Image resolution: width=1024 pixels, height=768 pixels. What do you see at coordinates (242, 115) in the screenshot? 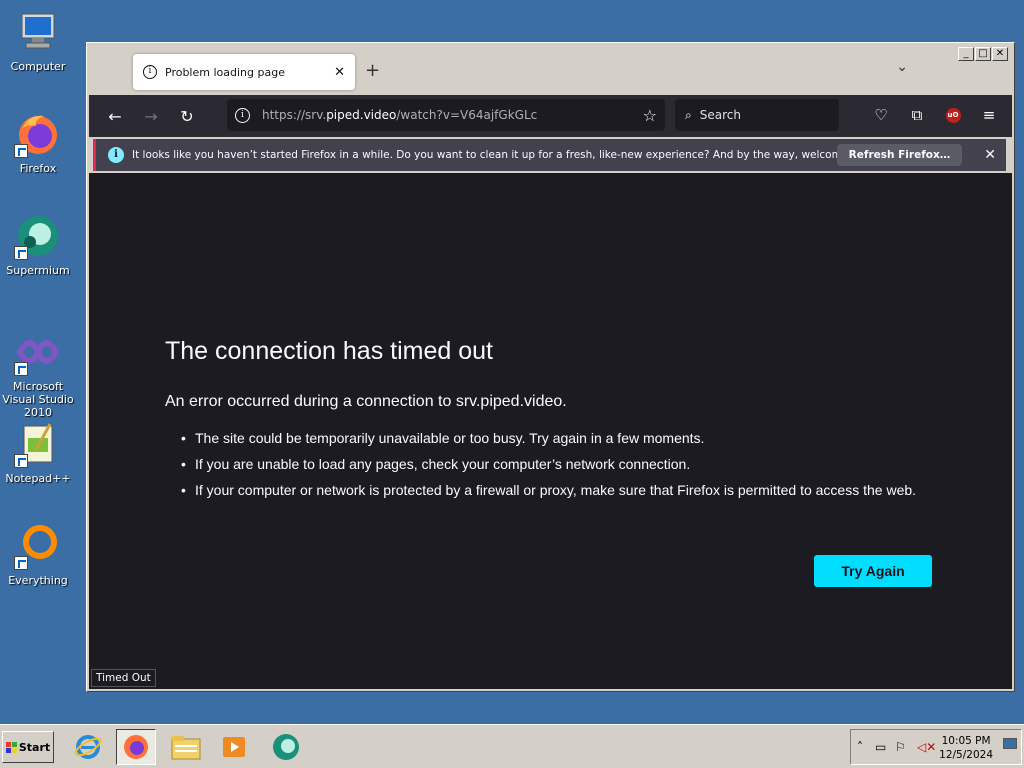
I see `site-info-icon: i` at bounding box center [242, 115].